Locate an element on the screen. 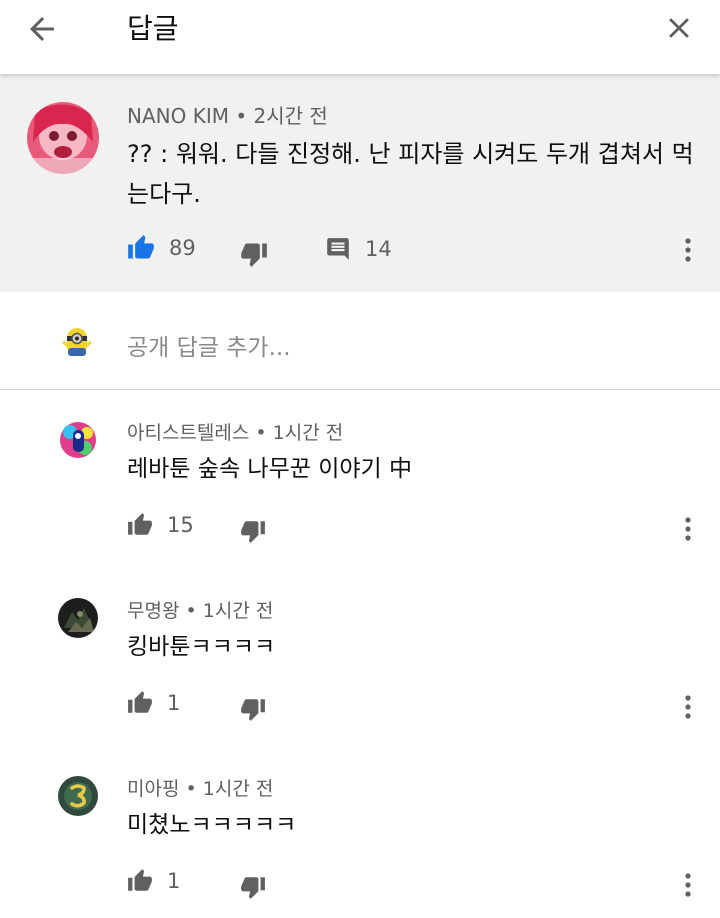 The image size is (720, 918). comment-meta: NANO KIM • 2시간 전 is located at coordinates (227, 116).